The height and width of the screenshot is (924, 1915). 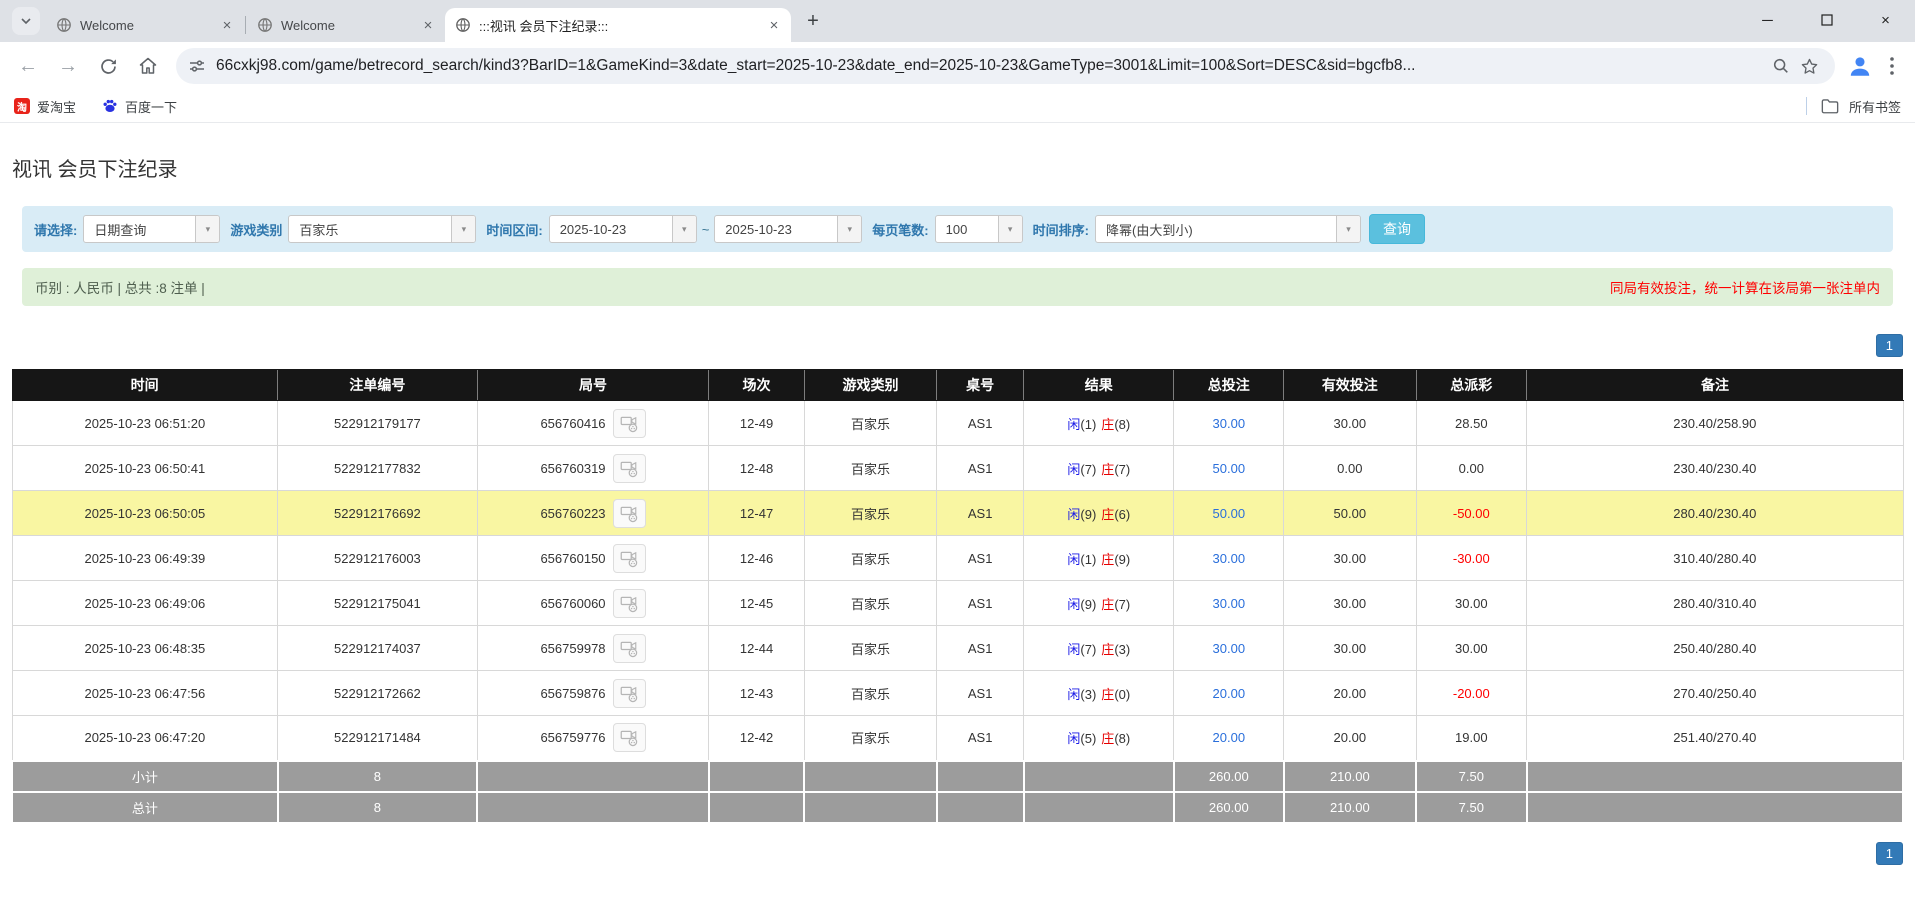 I want to click on window-minimize-button: ─, so click(x=1767, y=20).